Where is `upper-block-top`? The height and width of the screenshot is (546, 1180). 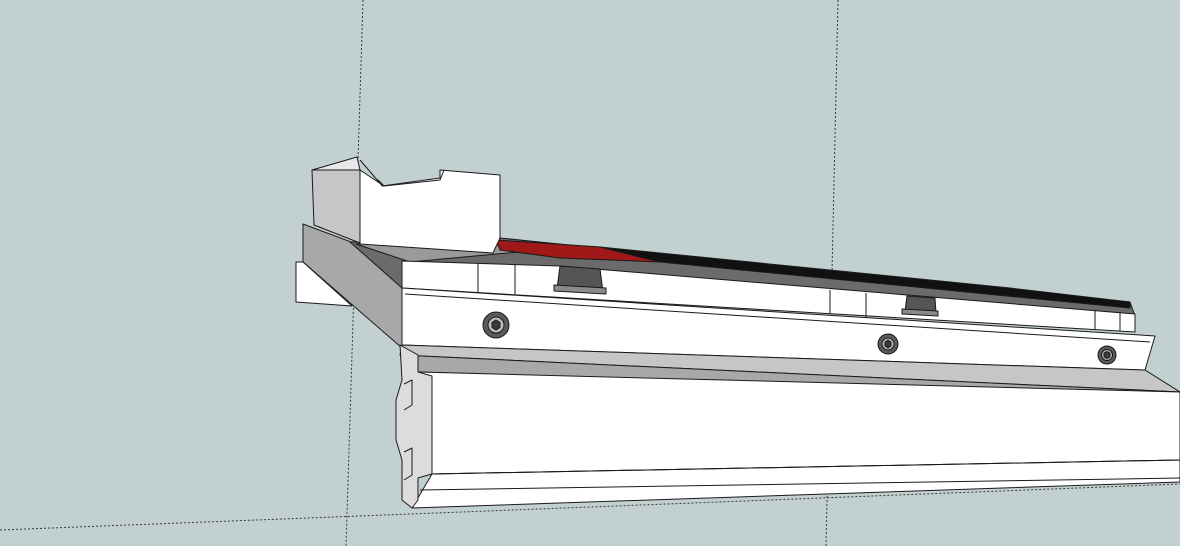 upper-block-top is located at coordinates (336, 163).